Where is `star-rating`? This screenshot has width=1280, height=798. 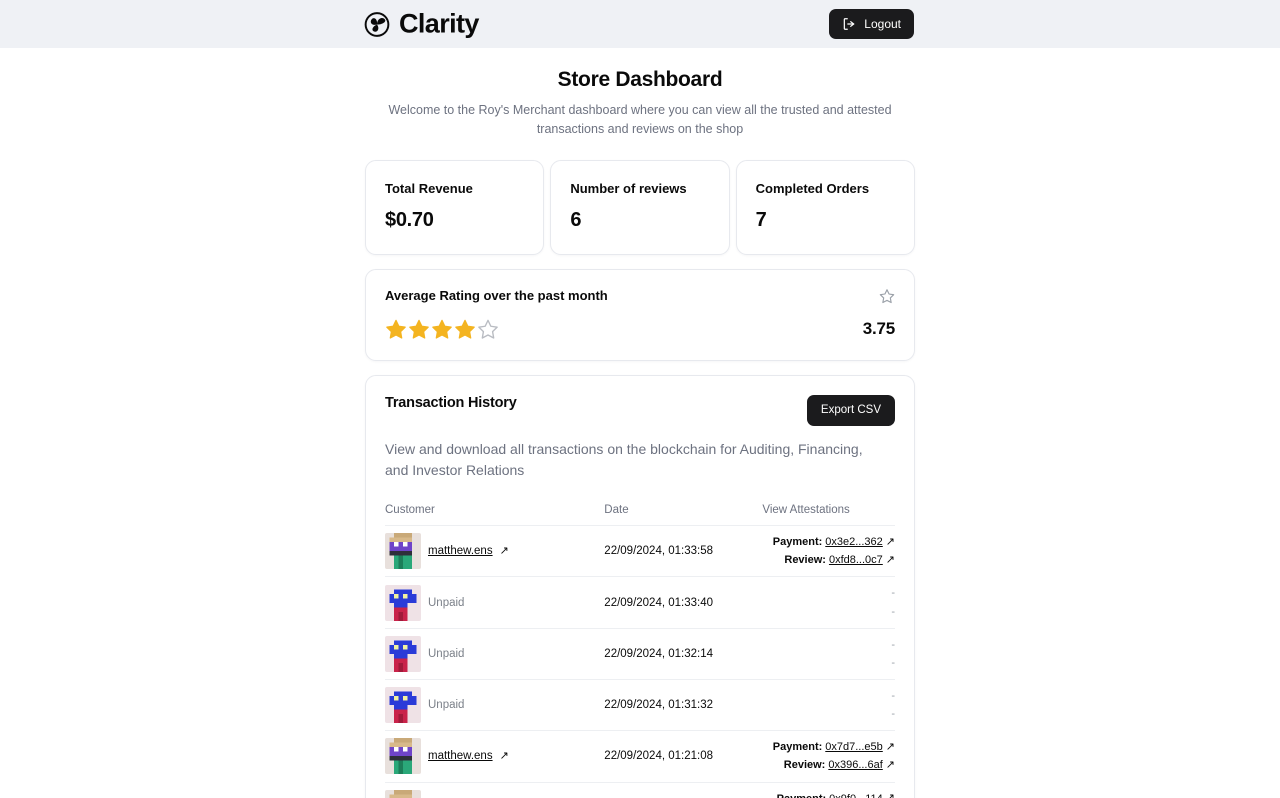
star-rating is located at coordinates (442, 329).